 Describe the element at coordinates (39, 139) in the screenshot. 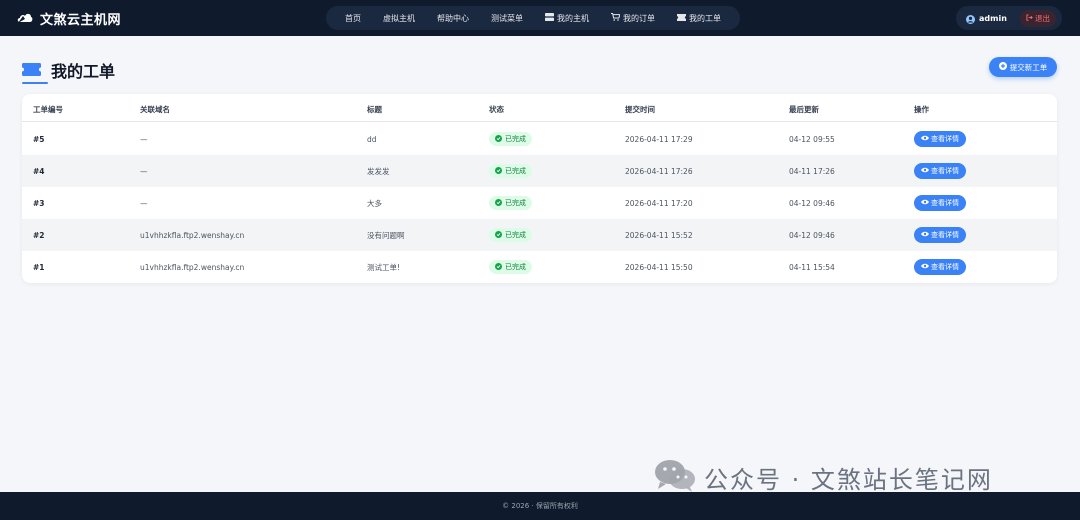

I see `ticket-id: #5` at that location.